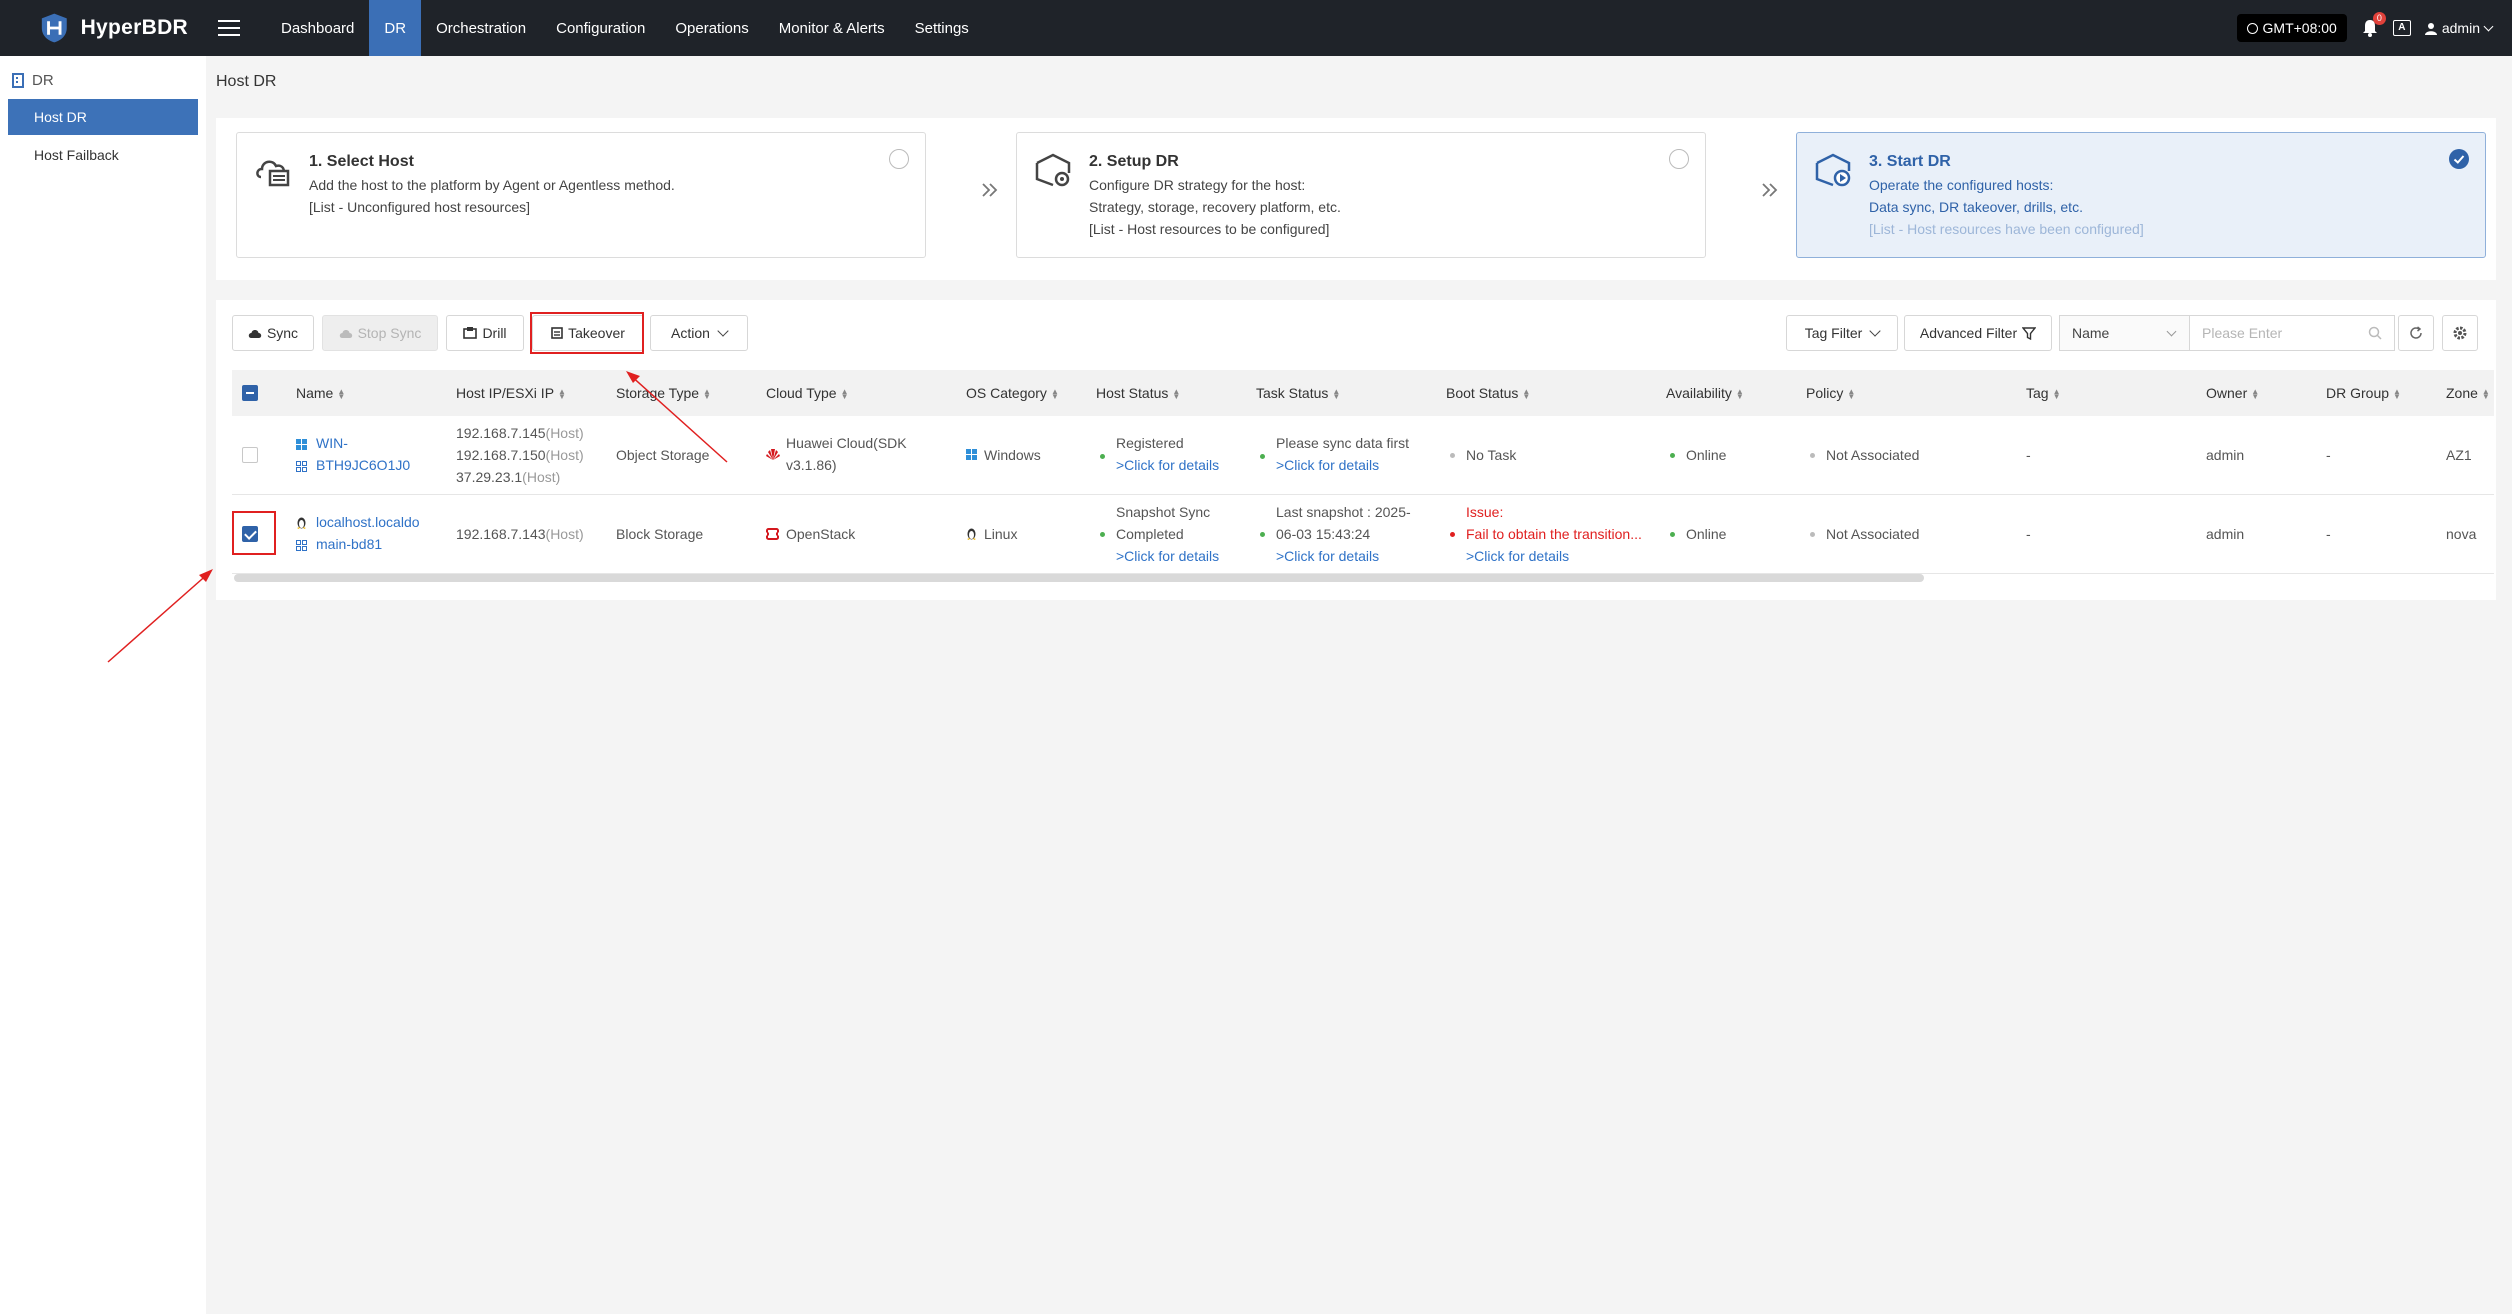 The width and height of the screenshot is (2512, 1314). I want to click on column-header-name: Name ▲ ▼, so click(320, 393).